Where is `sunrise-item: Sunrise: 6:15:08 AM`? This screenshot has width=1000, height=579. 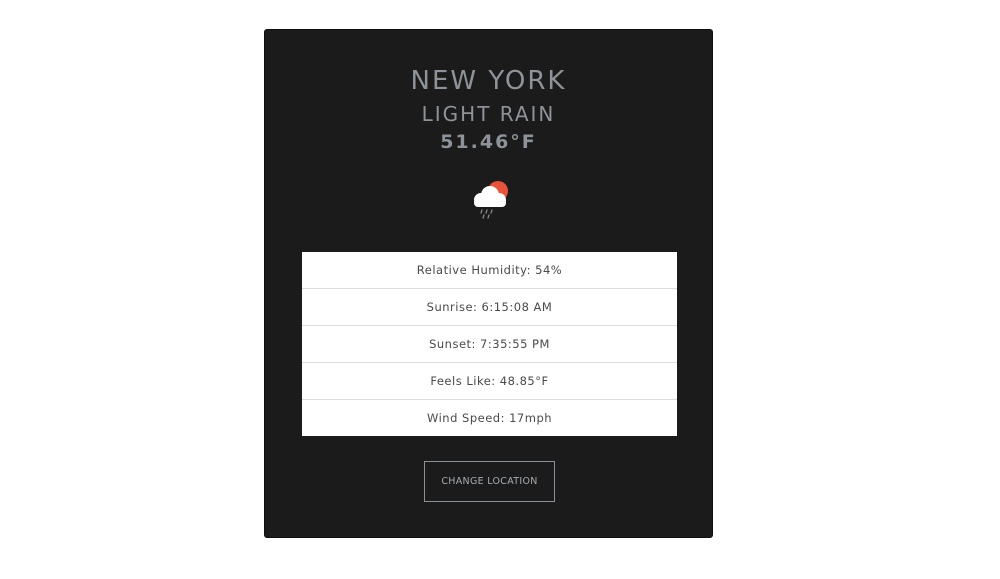 sunrise-item: Sunrise: 6:15:08 AM is located at coordinates (489, 307).